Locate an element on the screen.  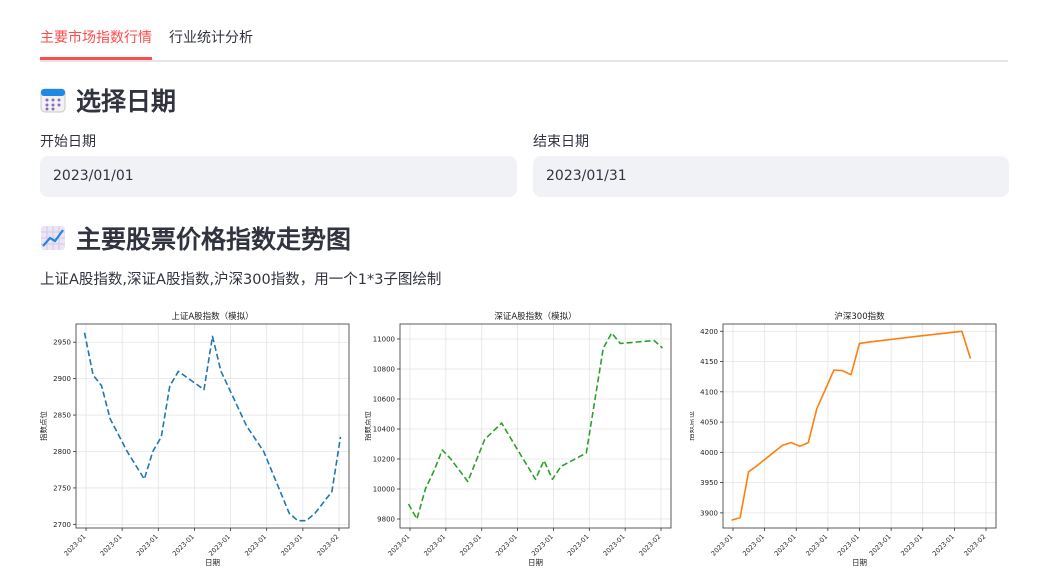
active-tab-indicator is located at coordinates (96, 58).